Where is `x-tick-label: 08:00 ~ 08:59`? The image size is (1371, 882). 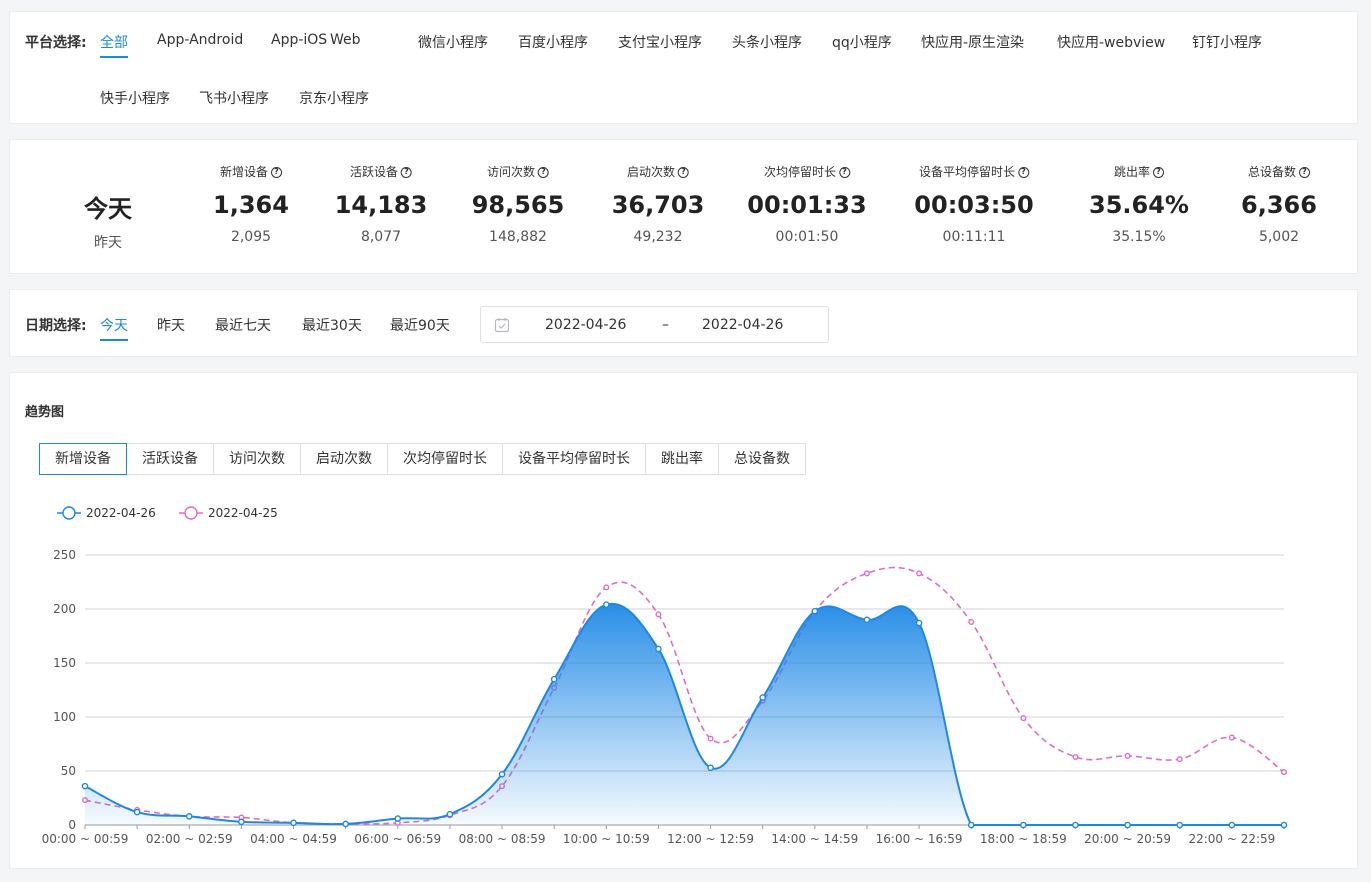 x-tick-label: 08:00 ~ 08:59 is located at coordinates (502, 839).